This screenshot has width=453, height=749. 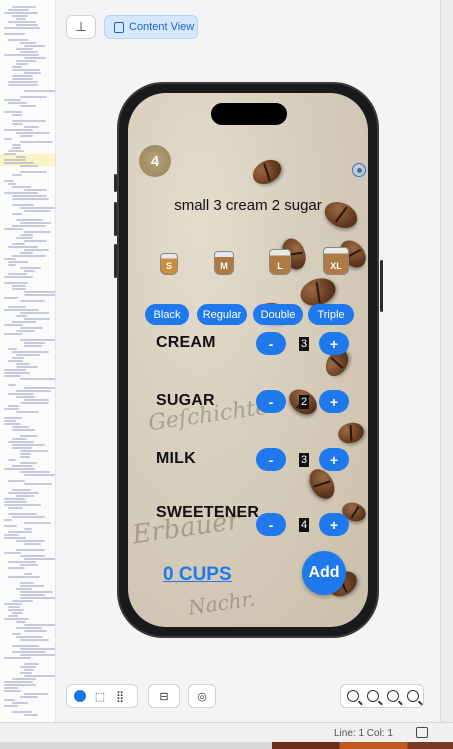 I want to click on pin-button: ⊥, so click(x=81, y=27).